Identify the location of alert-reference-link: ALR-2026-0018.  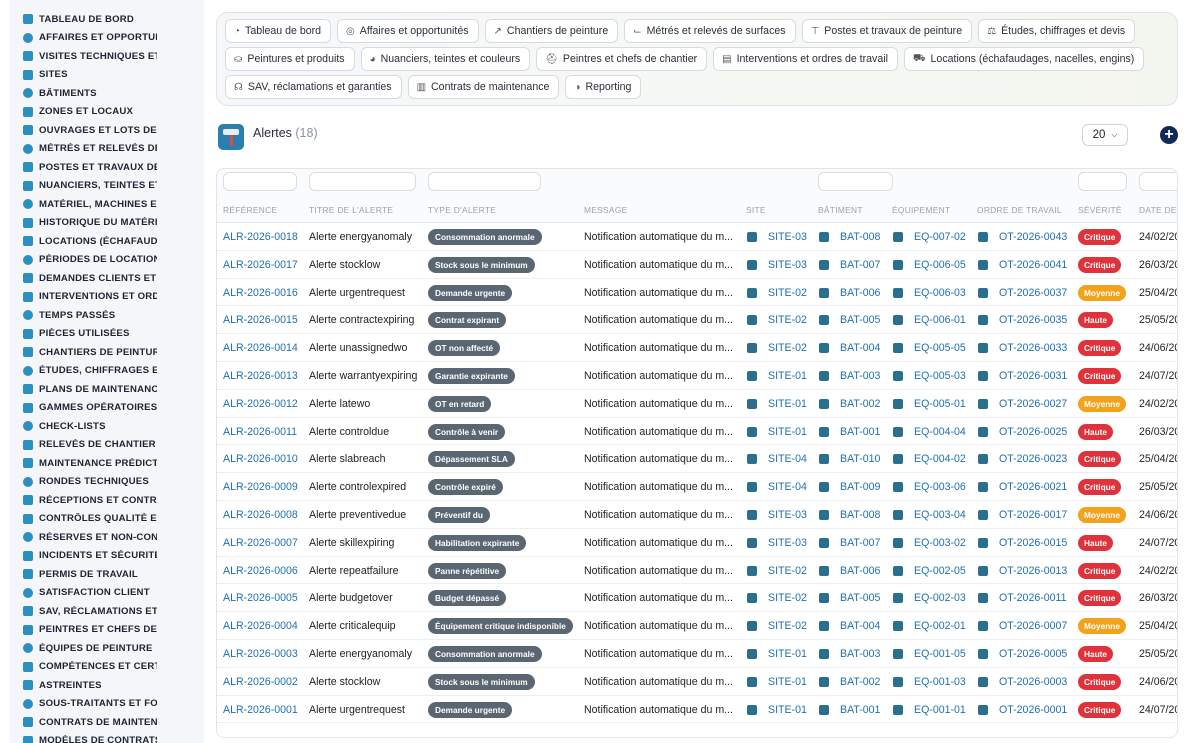
(260, 237).